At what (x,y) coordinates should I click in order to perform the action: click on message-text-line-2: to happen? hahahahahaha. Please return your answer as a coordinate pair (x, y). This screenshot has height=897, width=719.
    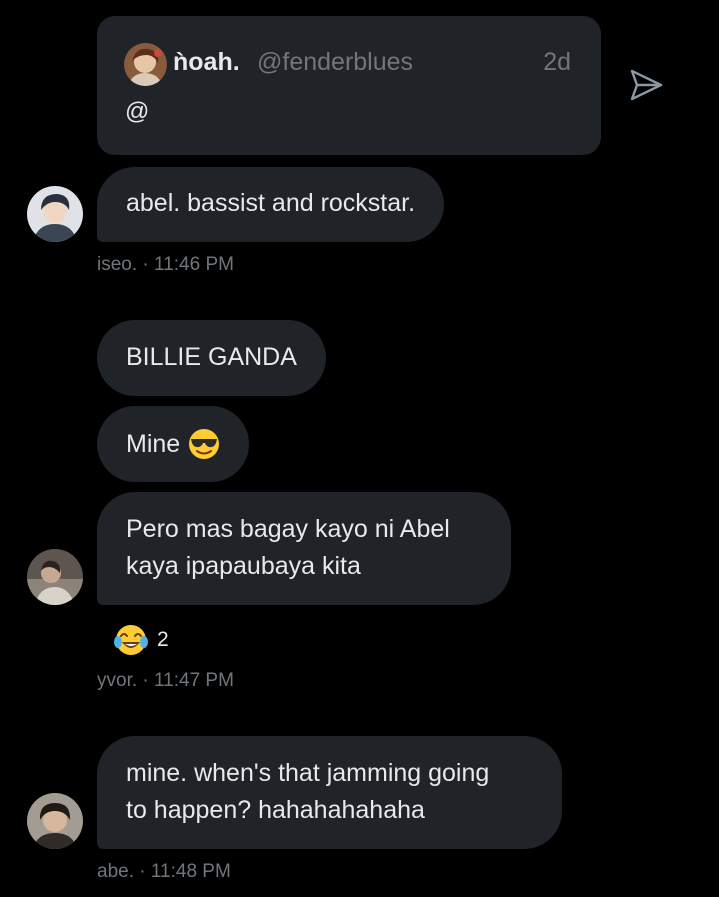
    Looking at the image, I should click on (275, 810).